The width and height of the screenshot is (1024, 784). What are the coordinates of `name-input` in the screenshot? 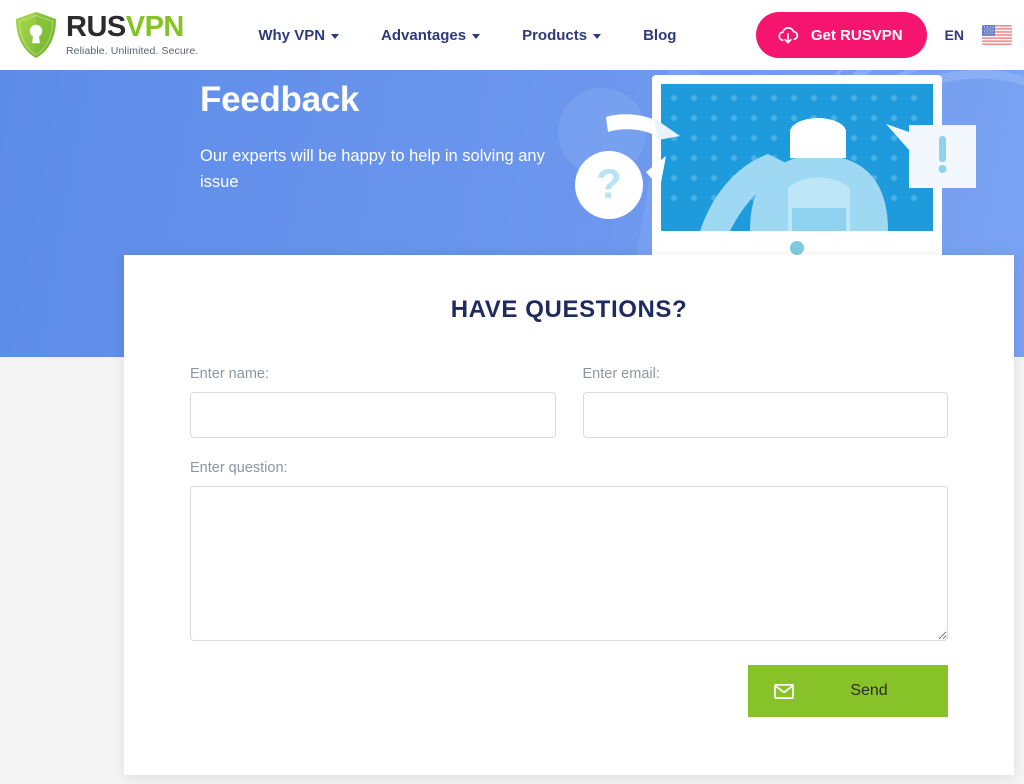 It's located at (373, 415).